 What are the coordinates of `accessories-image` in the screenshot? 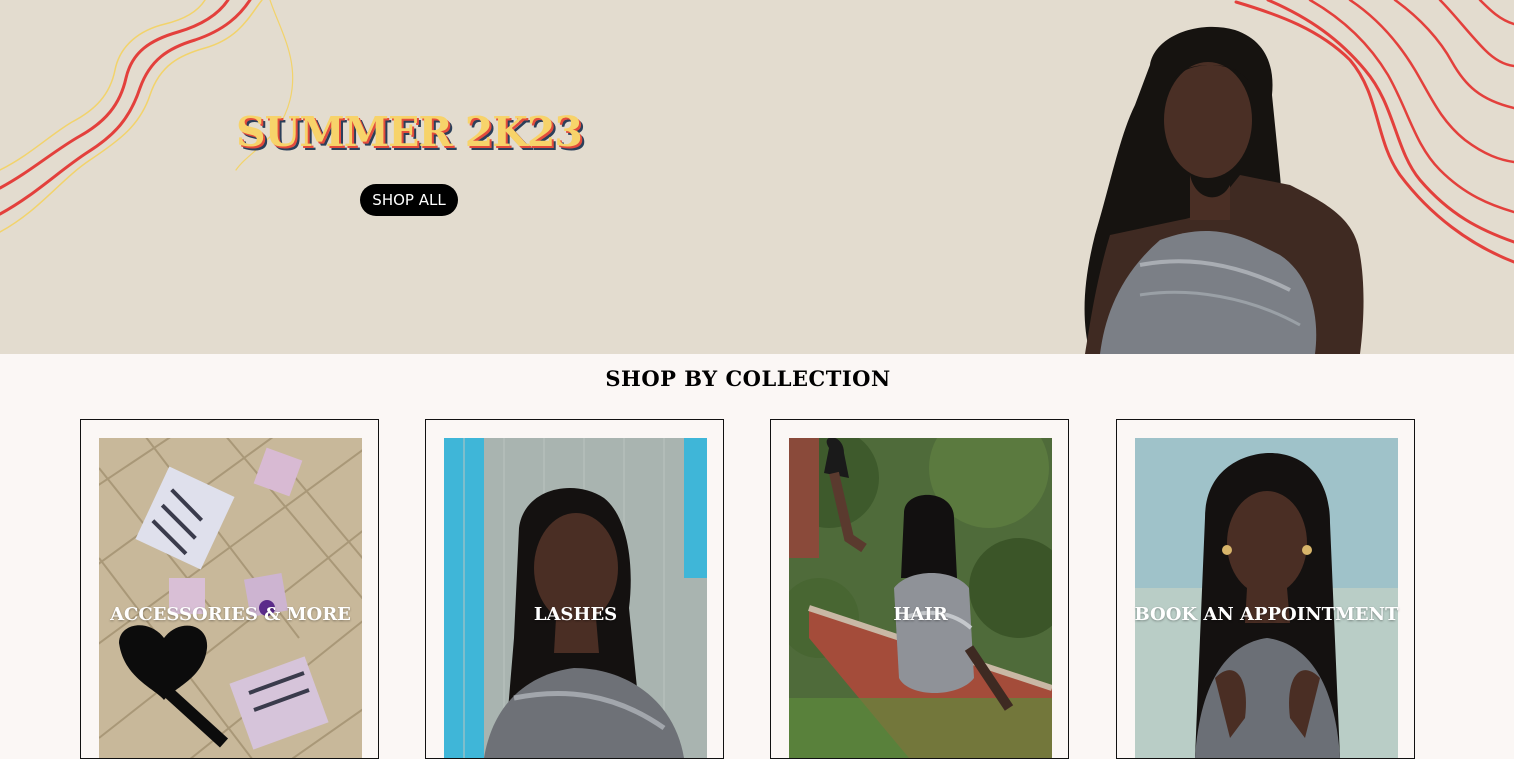 It's located at (230, 598).